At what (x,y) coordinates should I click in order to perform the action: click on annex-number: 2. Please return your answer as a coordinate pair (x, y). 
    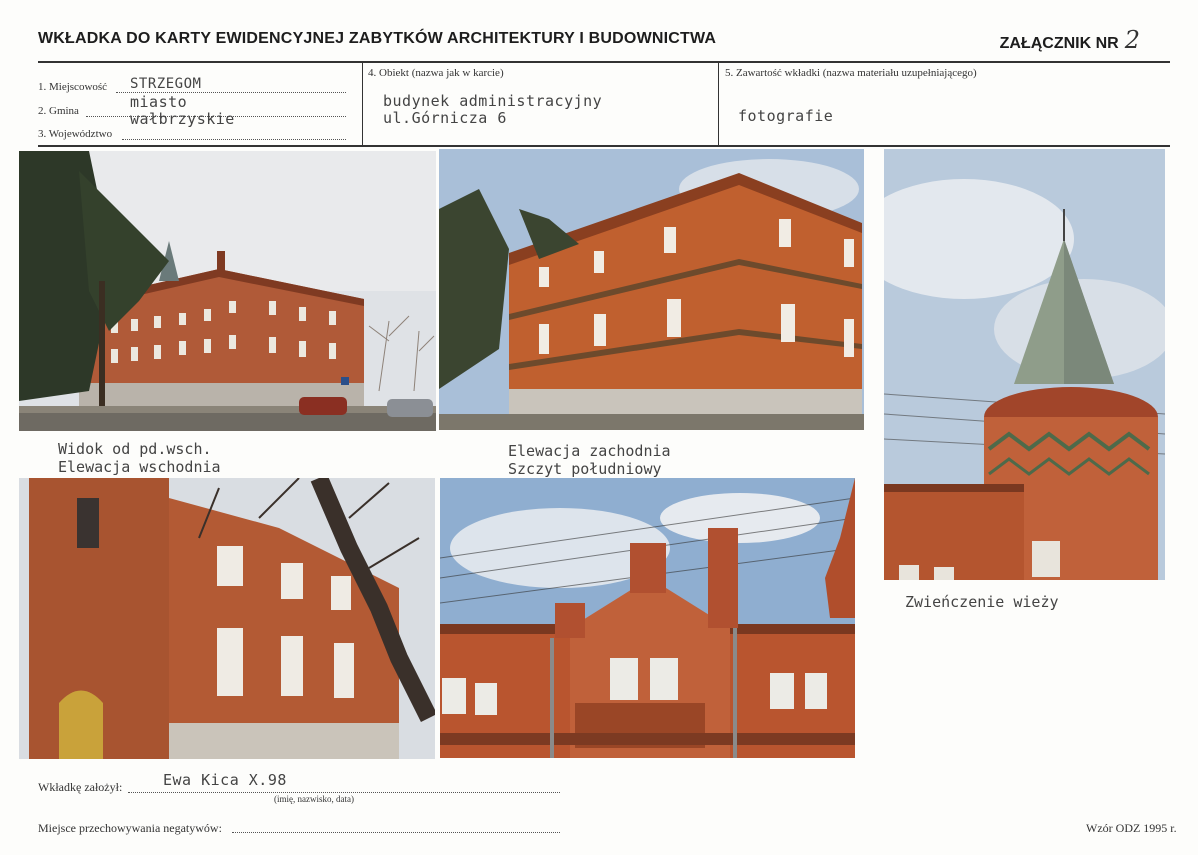
    Looking at the image, I should click on (1132, 40).